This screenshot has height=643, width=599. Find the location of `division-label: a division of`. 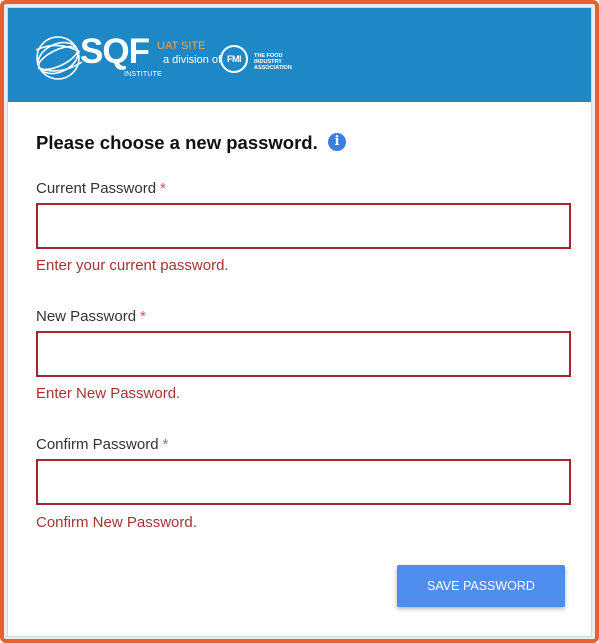

division-label: a division of is located at coordinates (192, 60).